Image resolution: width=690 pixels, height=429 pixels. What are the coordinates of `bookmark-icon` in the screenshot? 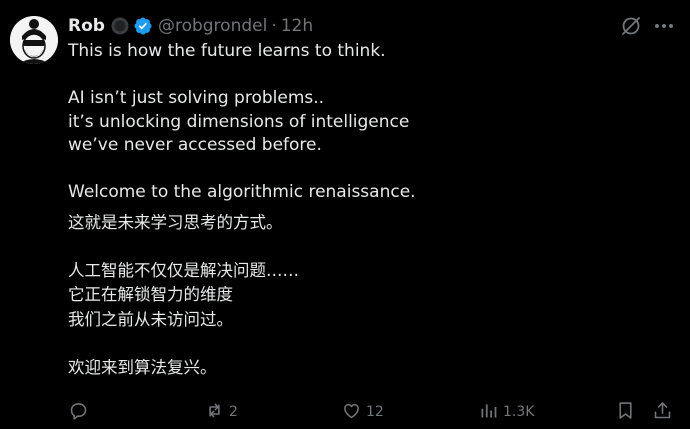 It's located at (625, 412).